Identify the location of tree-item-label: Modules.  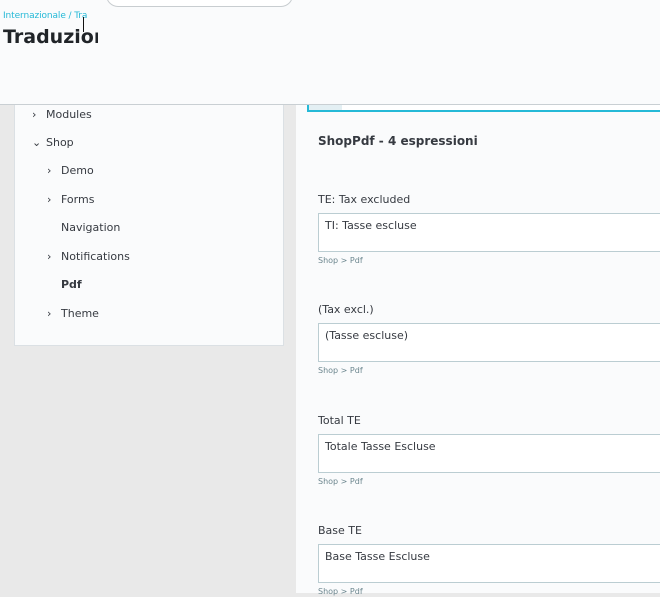
(69, 114).